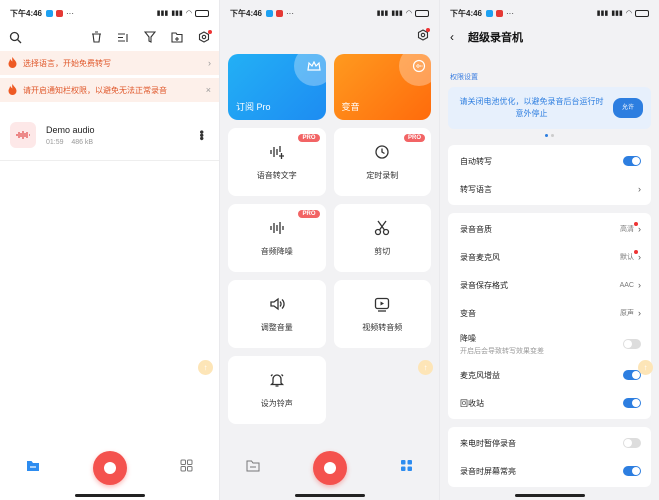  What do you see at coordinates (123, 37) in the screenshot?
I see `sort-icon` at bounding box center [123, 37].